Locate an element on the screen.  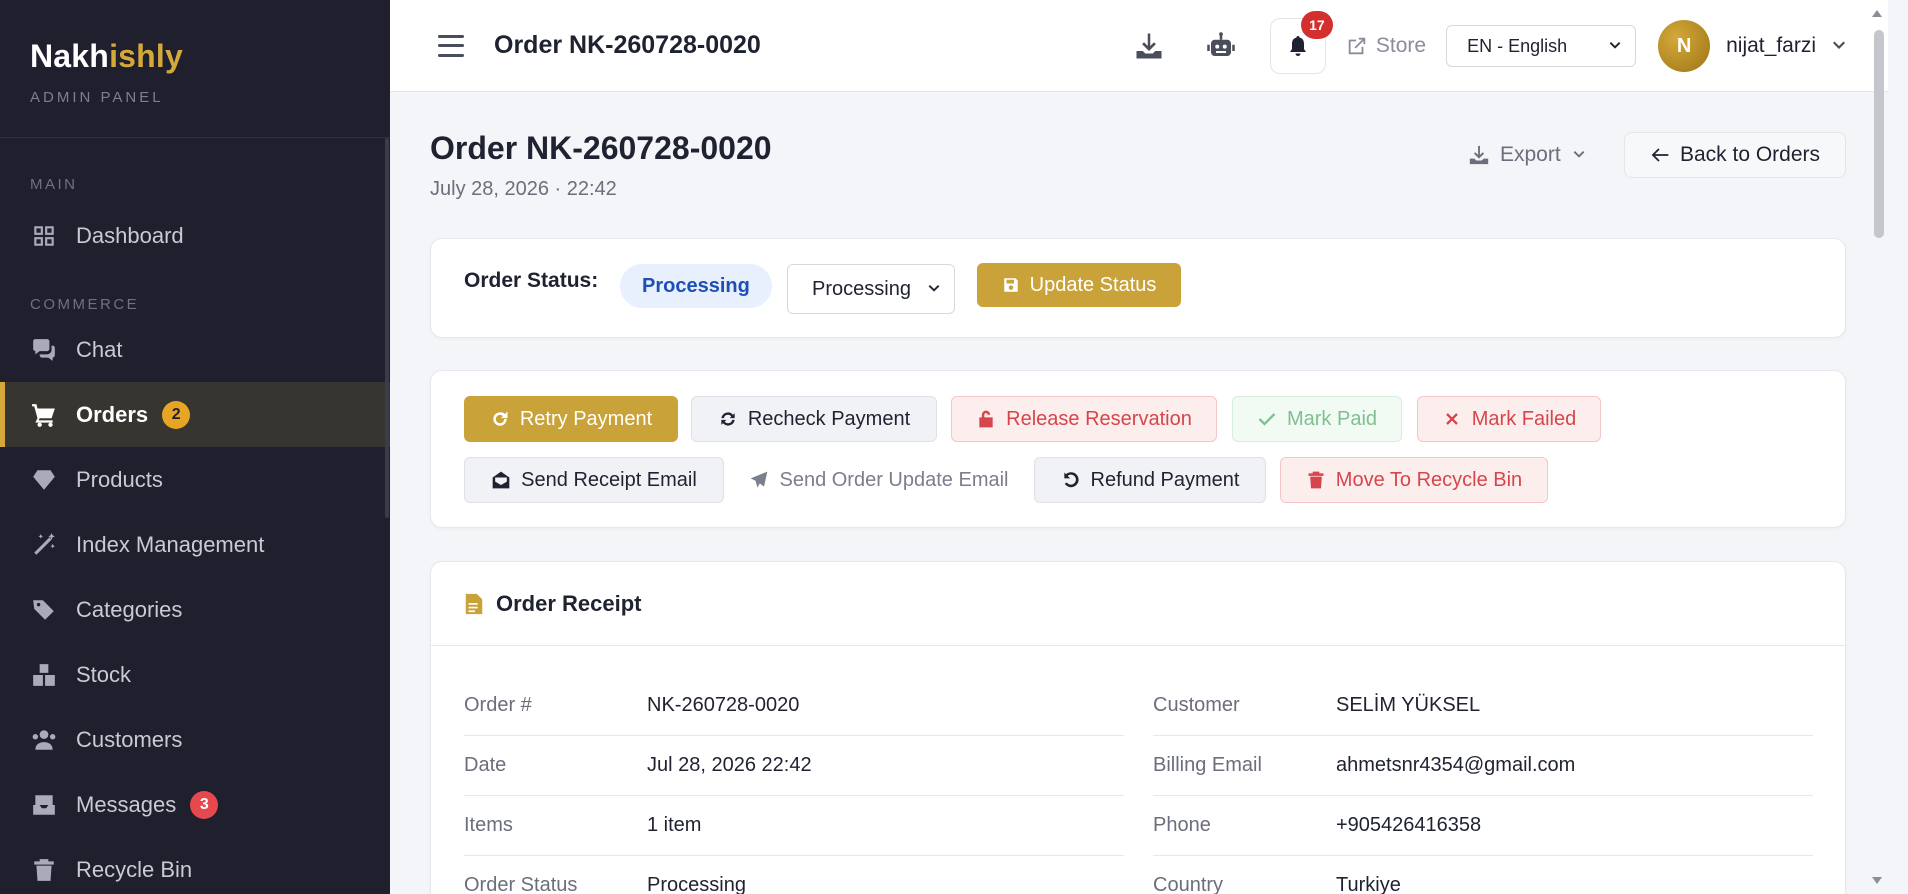
brand-logo: Nakhishly is located at coordinates (106, 56).